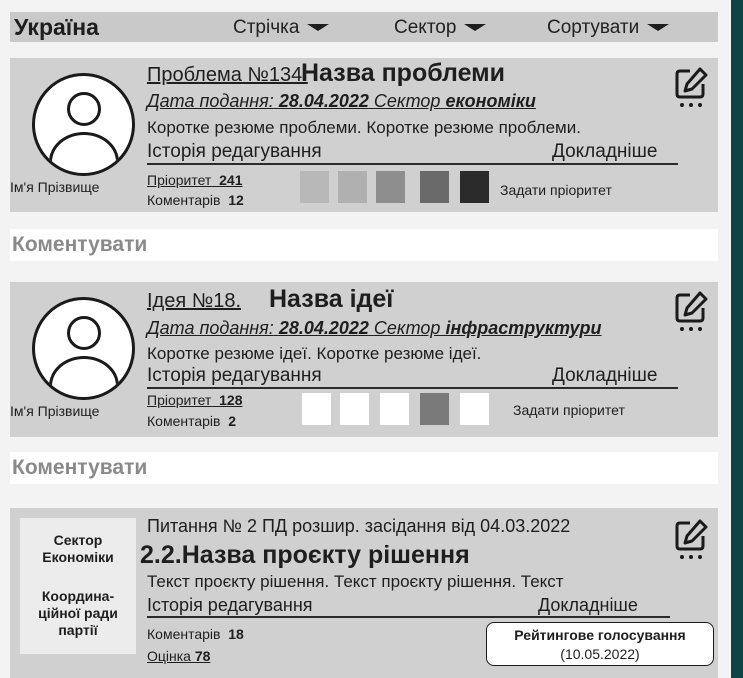 The width and height of the screenshot is (743, 678). Describe the element at coordinates (56, 27) in the screenshot. I see `region-title: Україна` at that location.